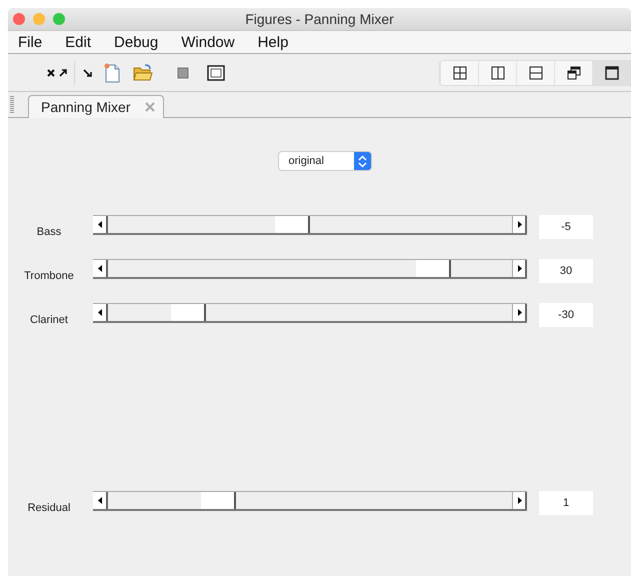 This screenshot has height=576, width=631. I want to click on grid-layout-icon, so click(459, 73).